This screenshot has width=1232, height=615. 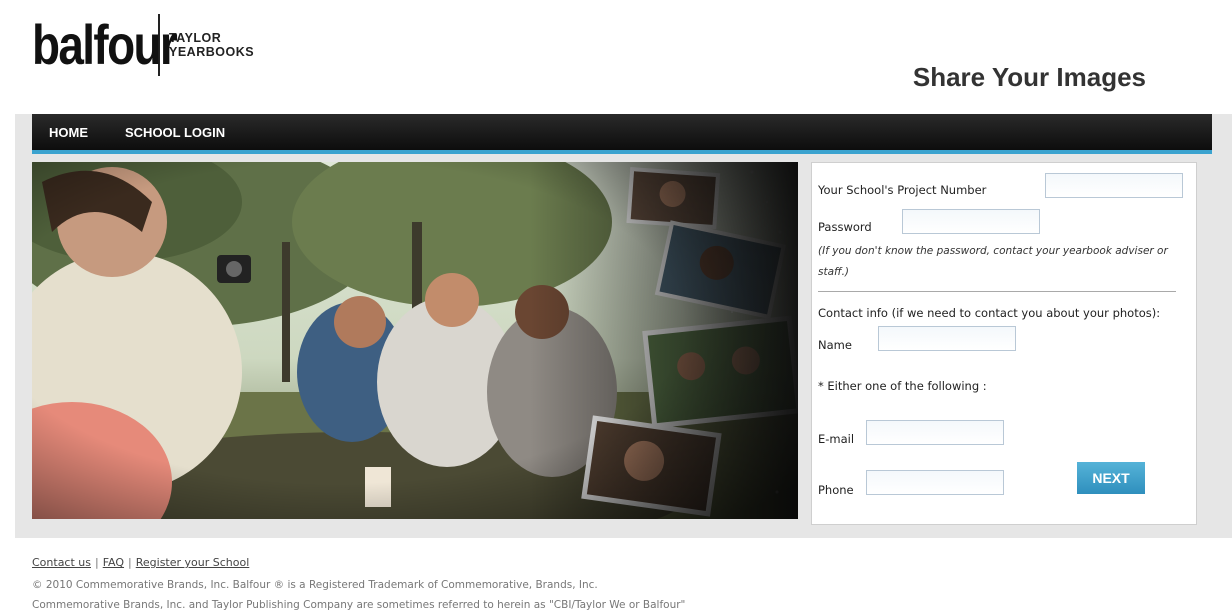 What do you see at coordinates (845, 227) in the screenshot?
I see `password-label: Password` at bounding box center [845, 227].